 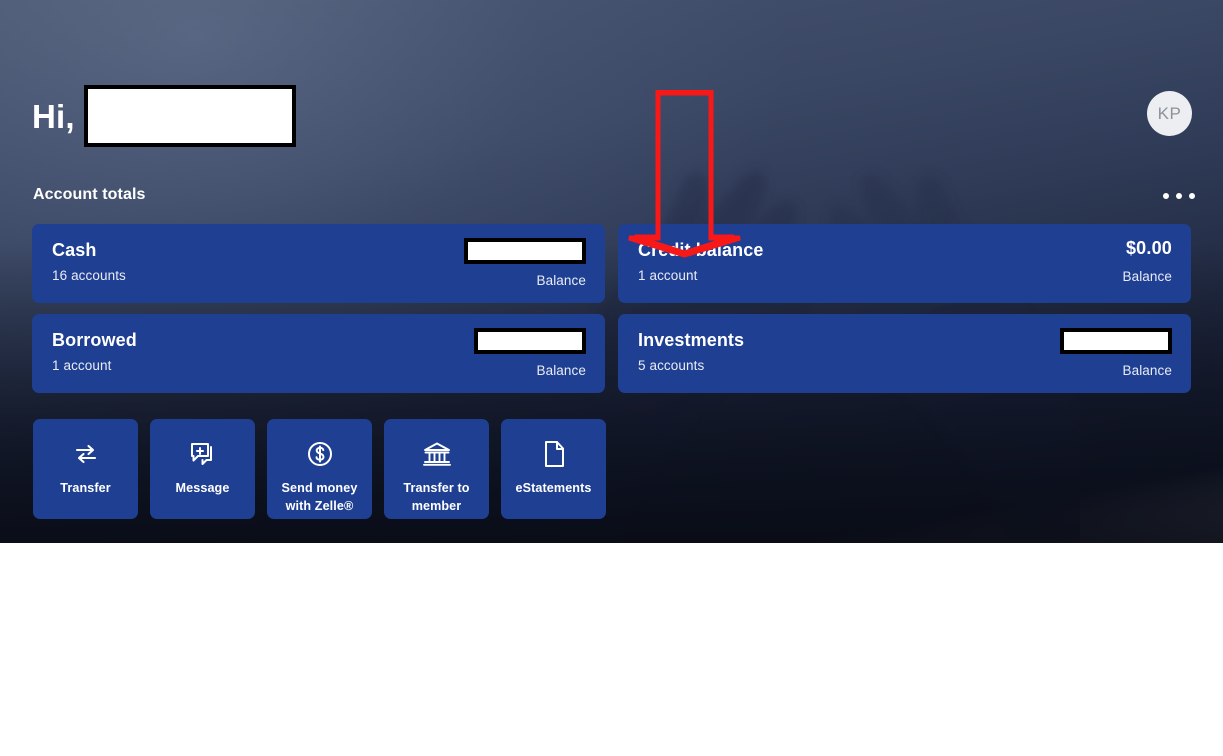 I want to click on account-name: Credit balance, so click(x=701, y=250).